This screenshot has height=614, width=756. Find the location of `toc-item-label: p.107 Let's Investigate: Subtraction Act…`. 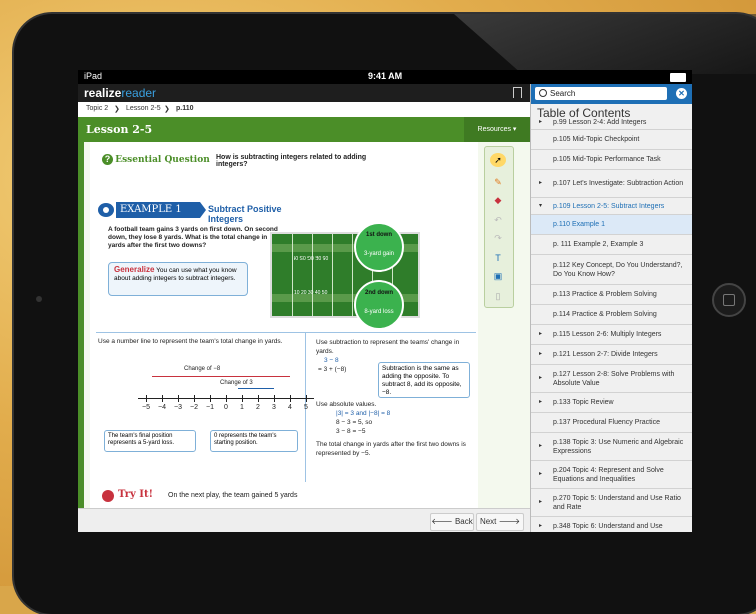

toc-item-label: p.107 Let's Investigate: Subtraction Act… is located at coordinates (618, 183).